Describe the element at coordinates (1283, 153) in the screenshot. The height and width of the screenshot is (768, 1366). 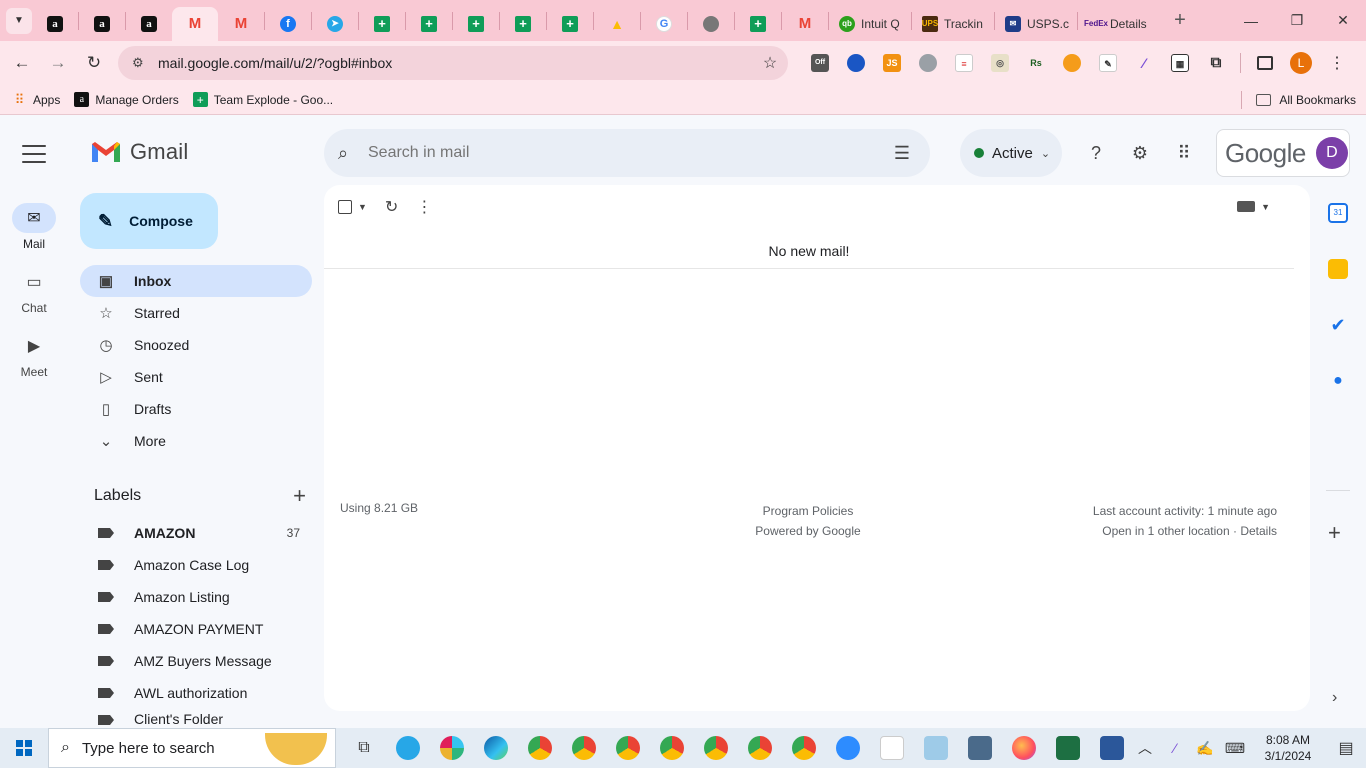
I see `account-switcher: Google D` at that location.